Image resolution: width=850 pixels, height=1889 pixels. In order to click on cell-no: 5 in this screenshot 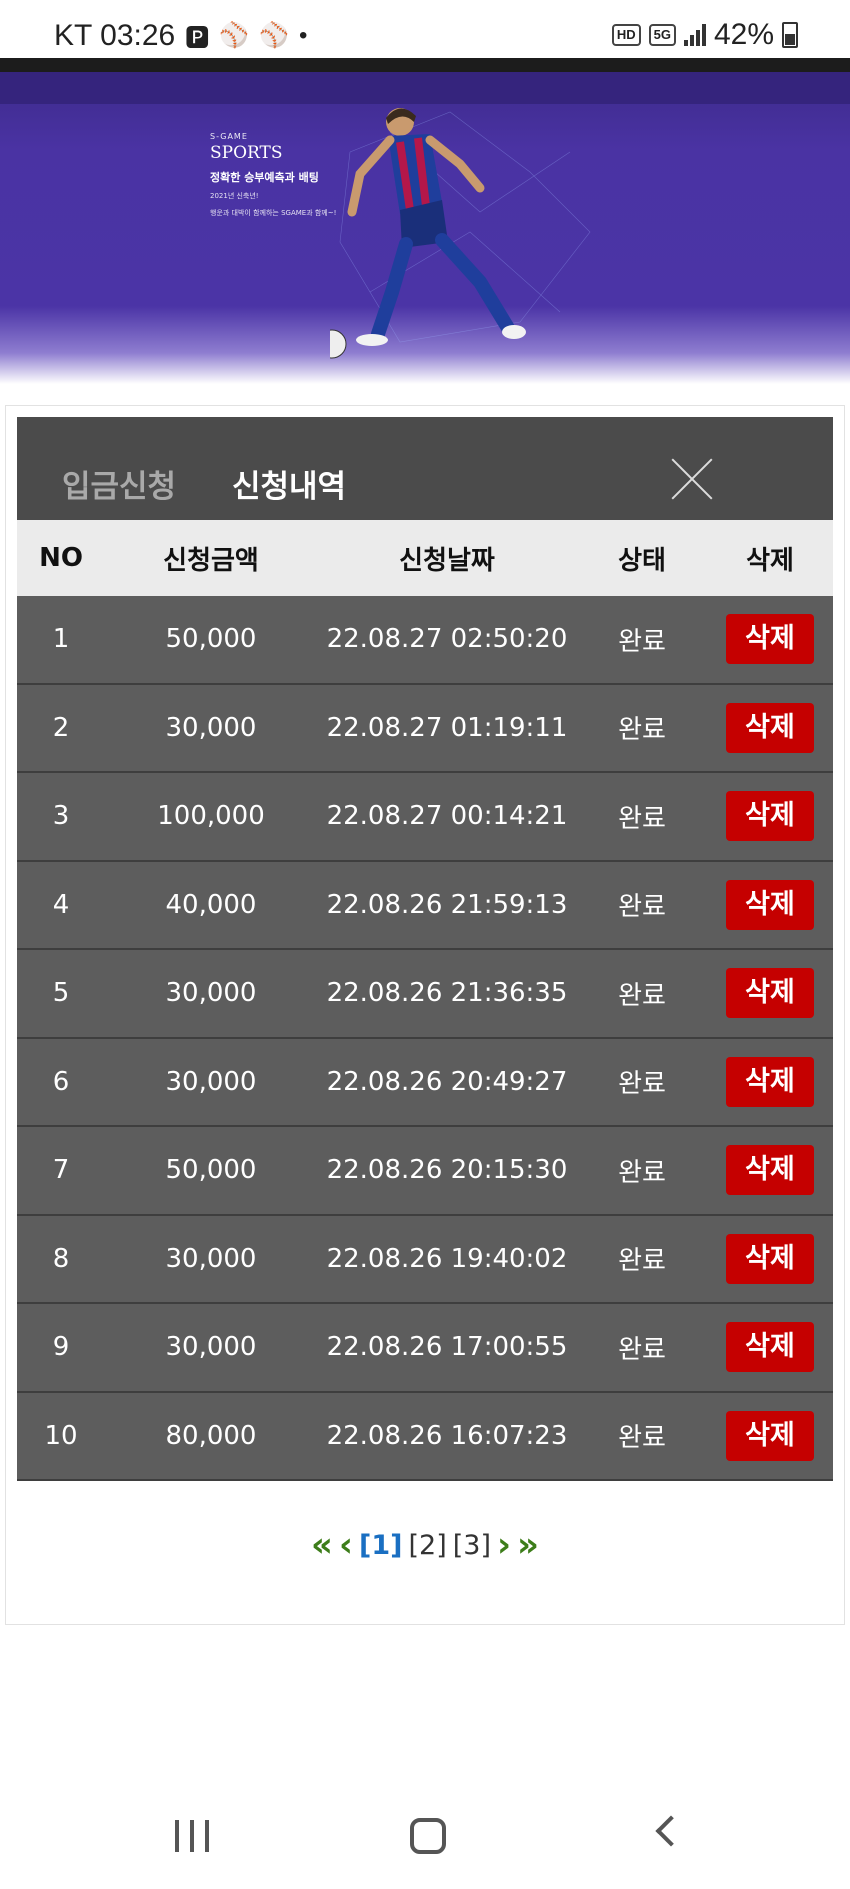, I will do `click(61, 993)`.